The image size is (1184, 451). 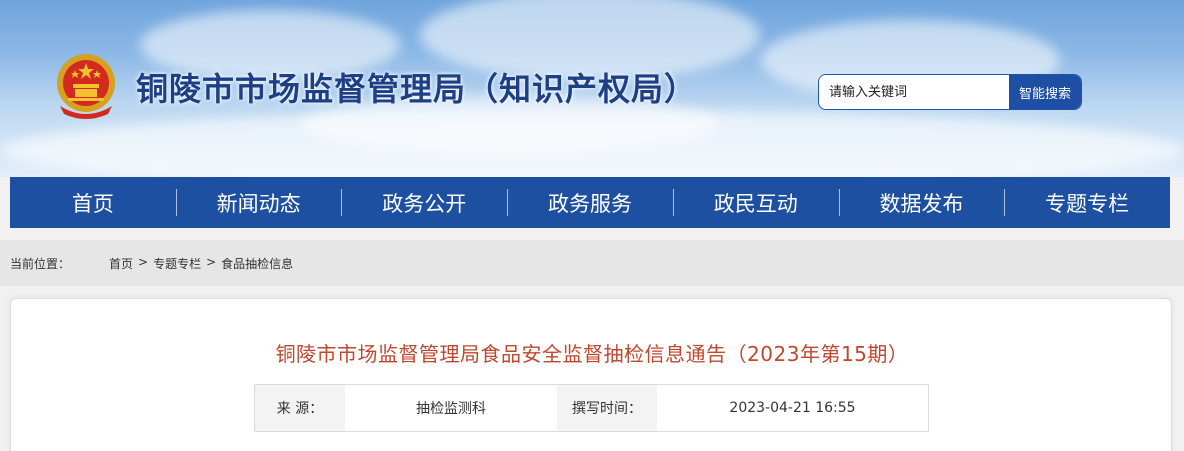 I want to click on main-nav: 首页 新闻动态 政务公开 政务服务 政民互动 数据发布 专题专栏, so click(x=590, y=202).